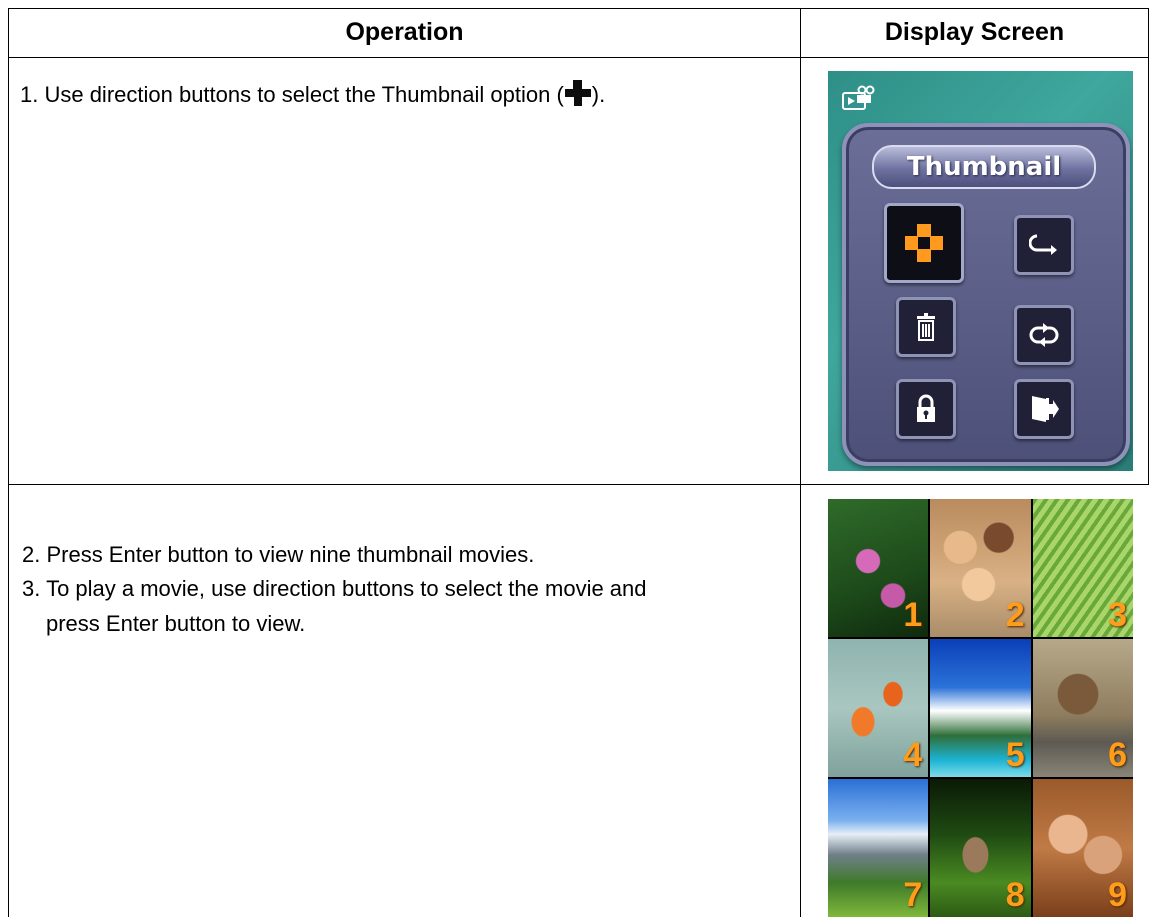 This screenshot has height=917, width=1157. What do you see at coordinates (913, 755) in the screenshot?
I see `thumbnail-number: 4` at bounding box center [913, 755].